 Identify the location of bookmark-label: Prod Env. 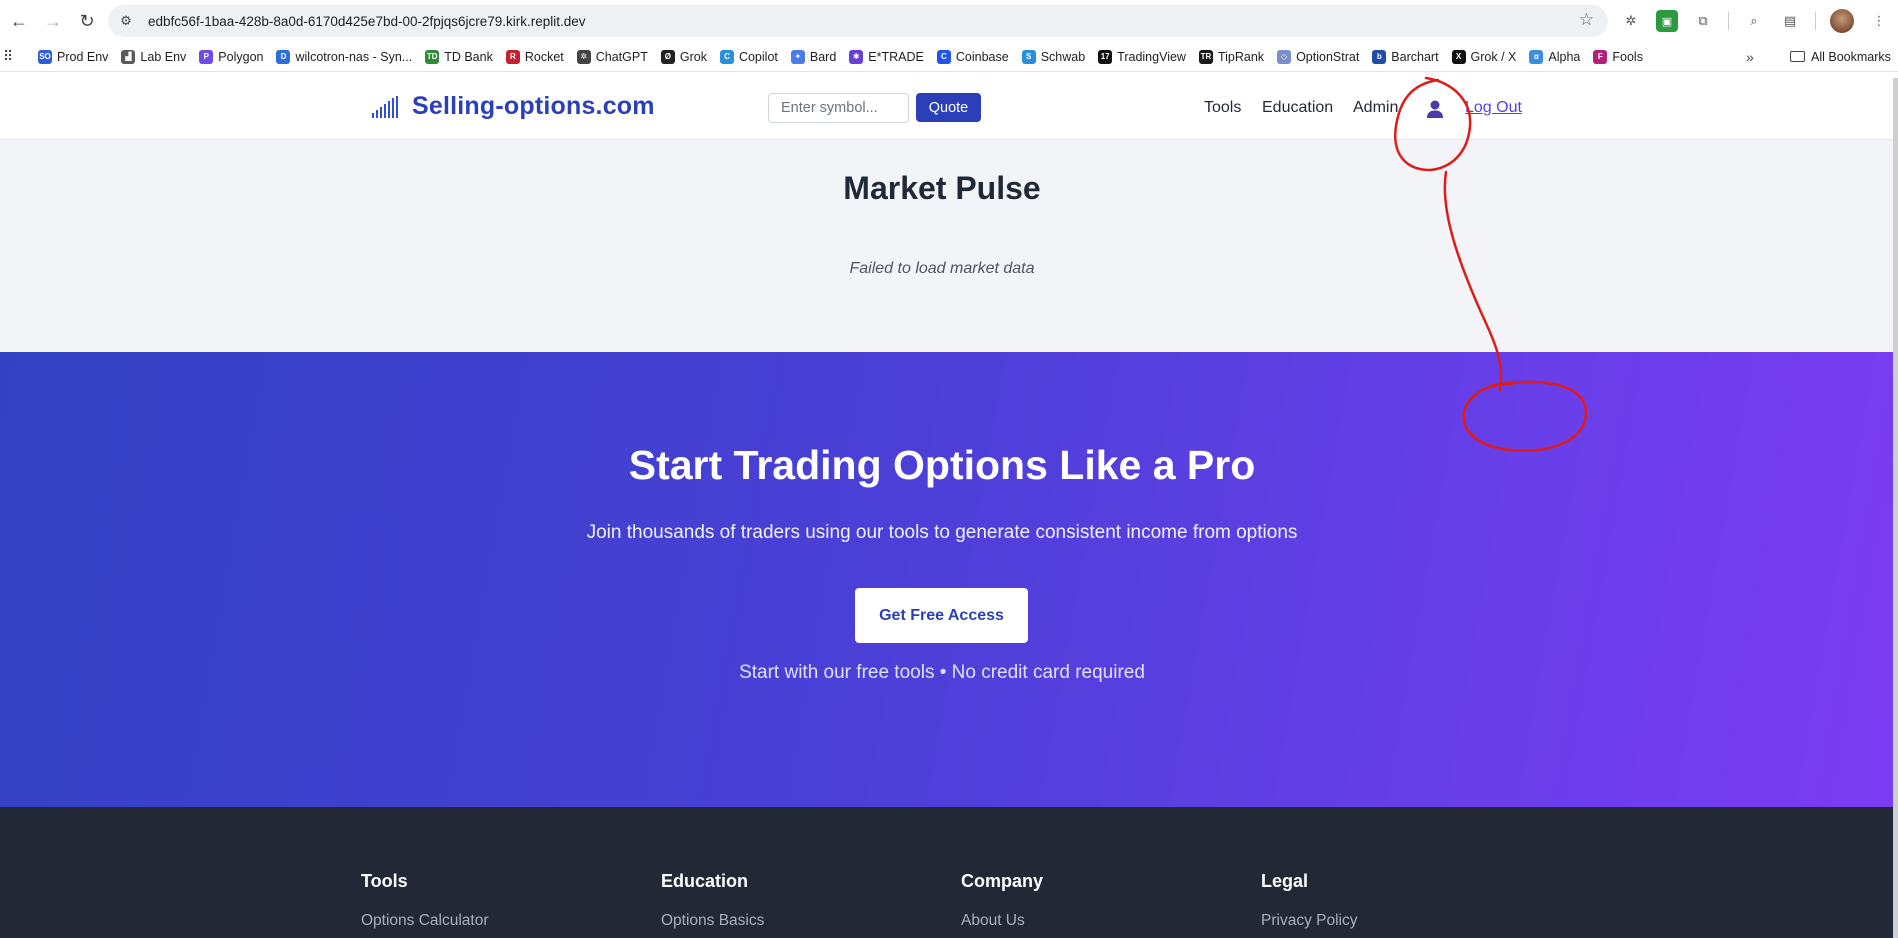
(83, 56).